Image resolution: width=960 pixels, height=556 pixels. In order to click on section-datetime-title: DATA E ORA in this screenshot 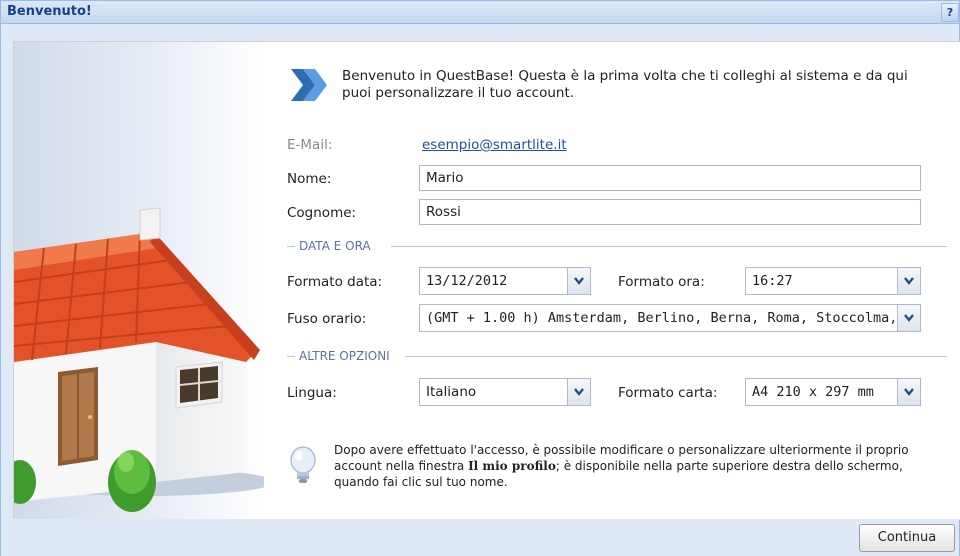, I will do `click(335, 246)`.